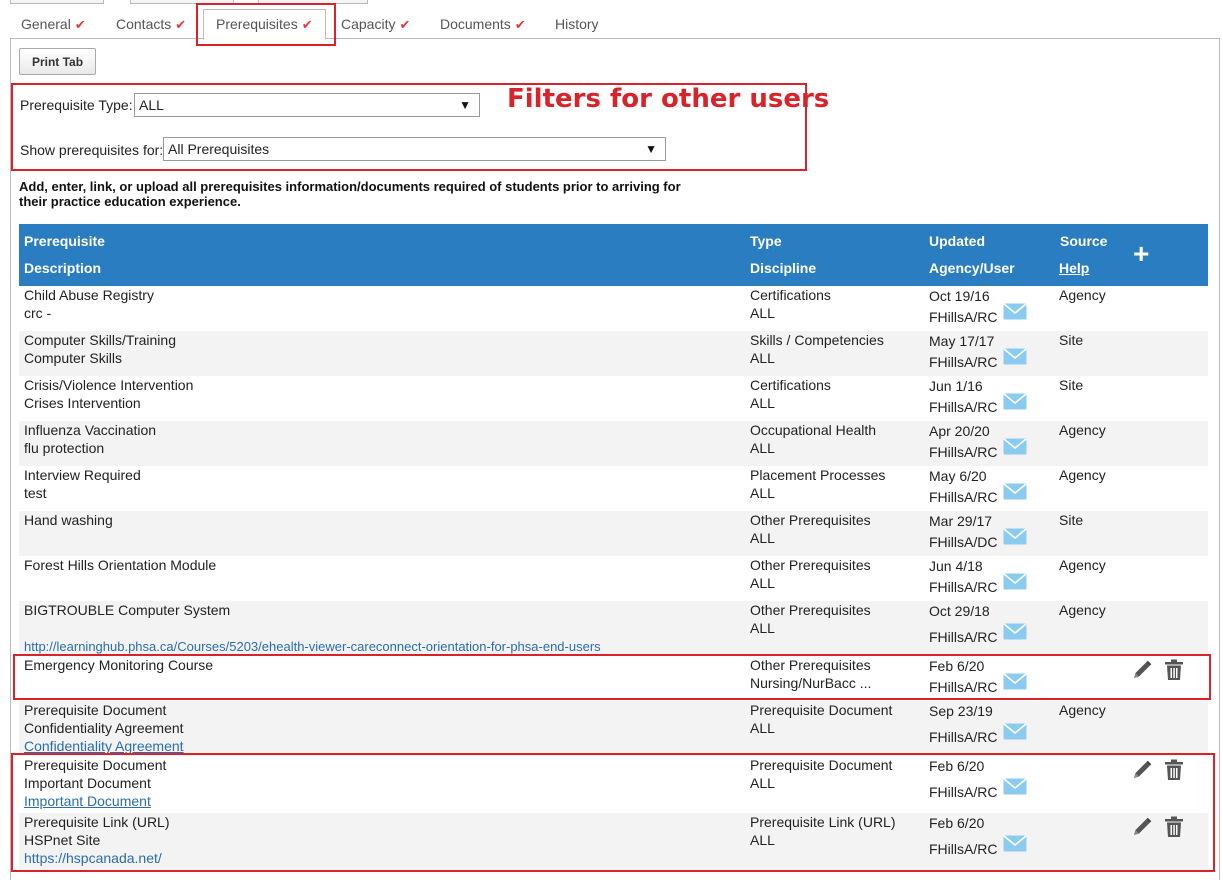 Image resolution: width=1223 pixels, height=880 pixels. Describe the element at coordinates (668, 99) in the screenshot. I see `annotation-text: Filters for other users` at that location.